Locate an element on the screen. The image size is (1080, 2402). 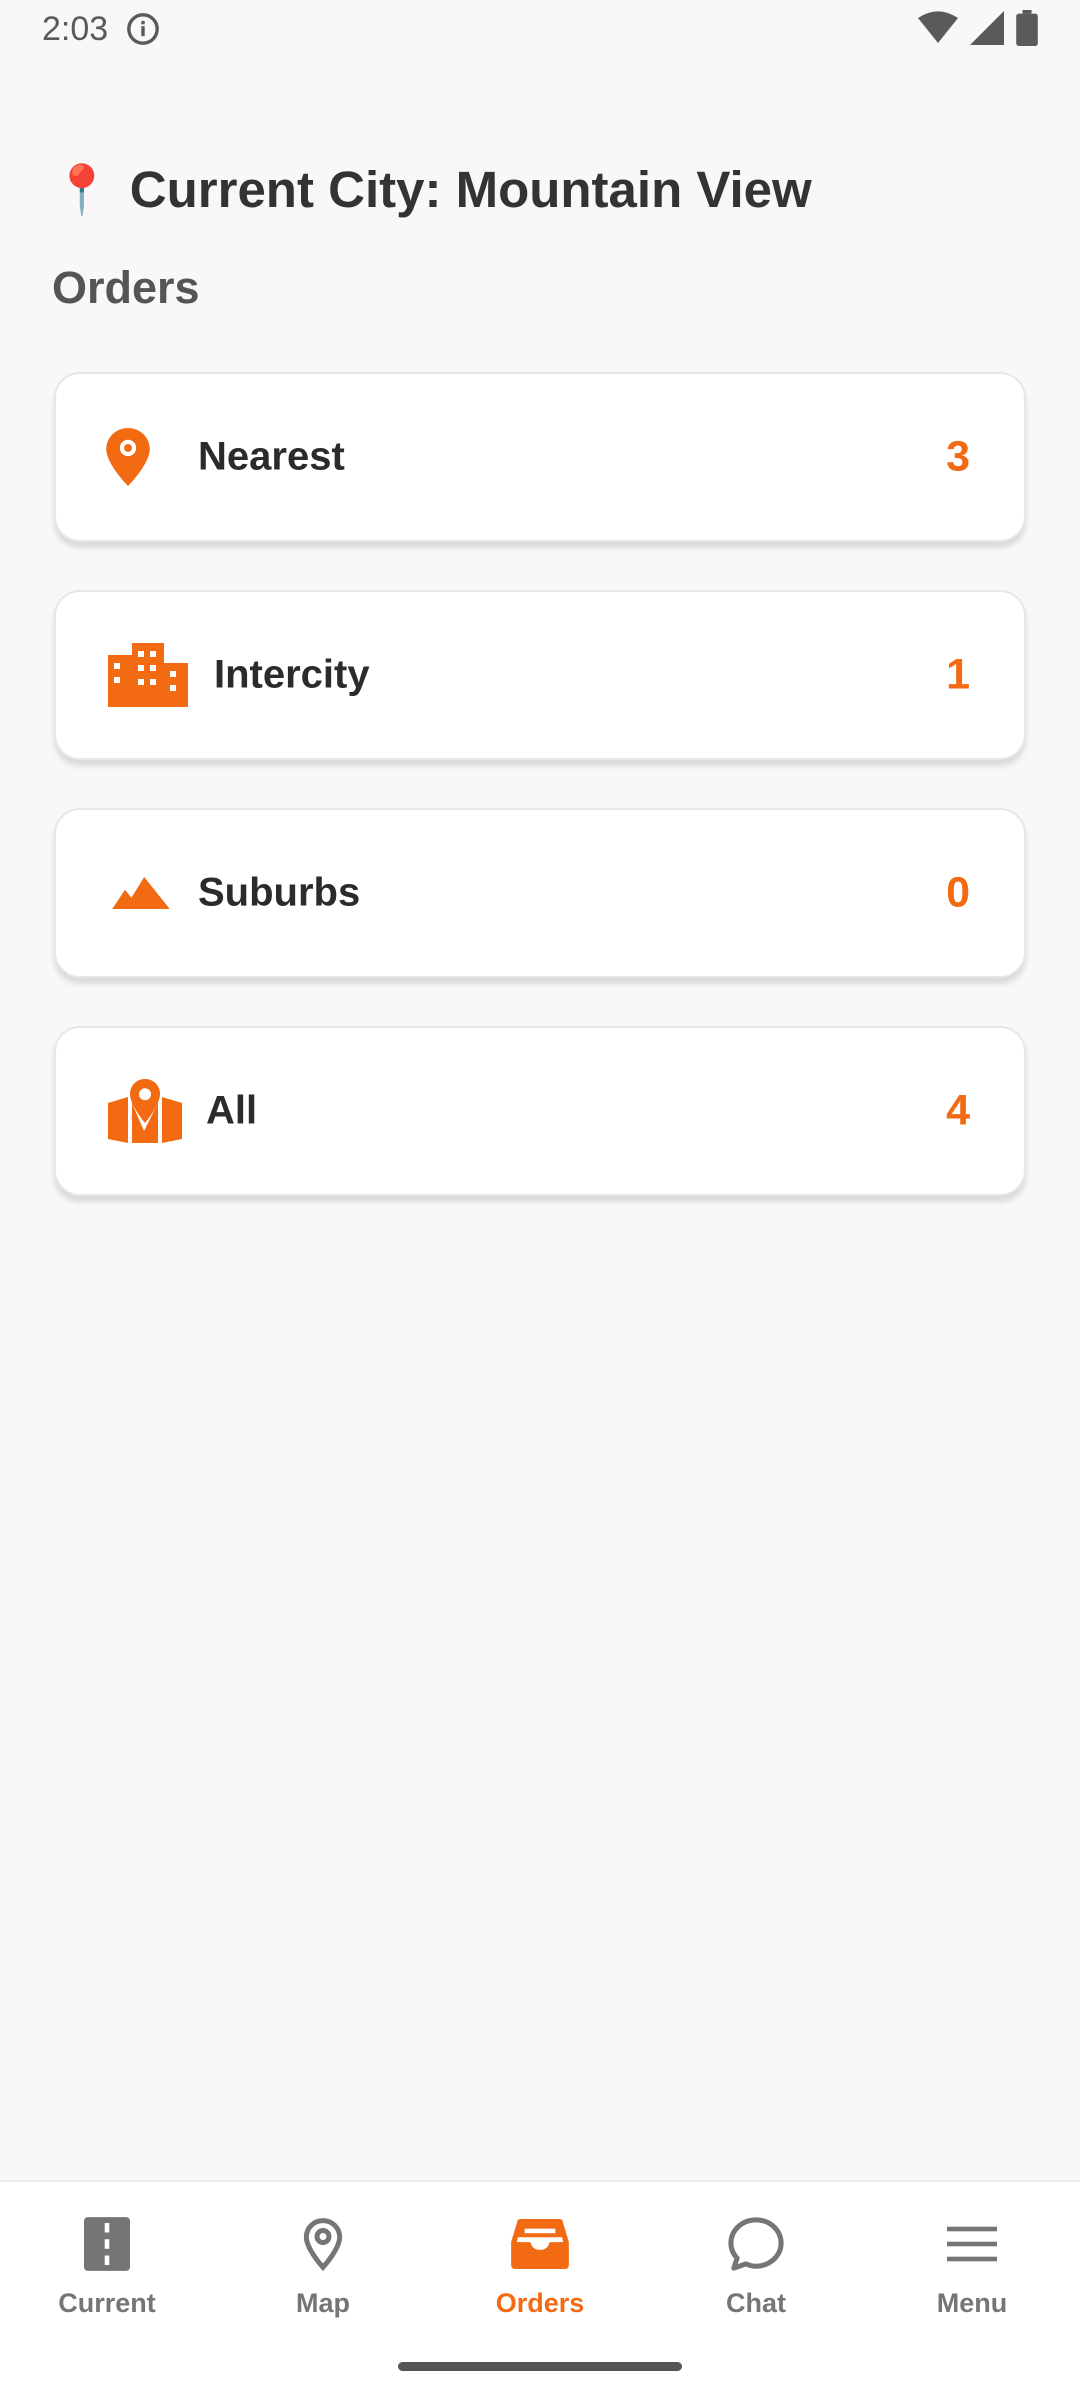
nav-tab-map: Map is located at coordinates (323, 2265).